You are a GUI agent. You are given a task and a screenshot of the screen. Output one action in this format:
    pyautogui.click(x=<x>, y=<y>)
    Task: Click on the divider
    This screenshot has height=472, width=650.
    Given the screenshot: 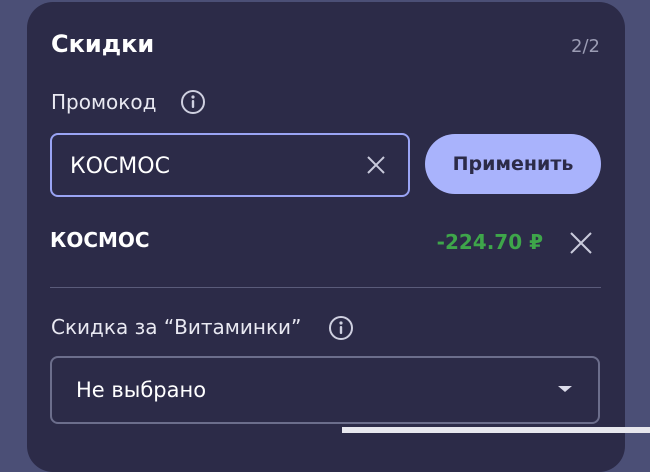 What is the action you would take?
    pyautogui.click(x=325, y=287)
    